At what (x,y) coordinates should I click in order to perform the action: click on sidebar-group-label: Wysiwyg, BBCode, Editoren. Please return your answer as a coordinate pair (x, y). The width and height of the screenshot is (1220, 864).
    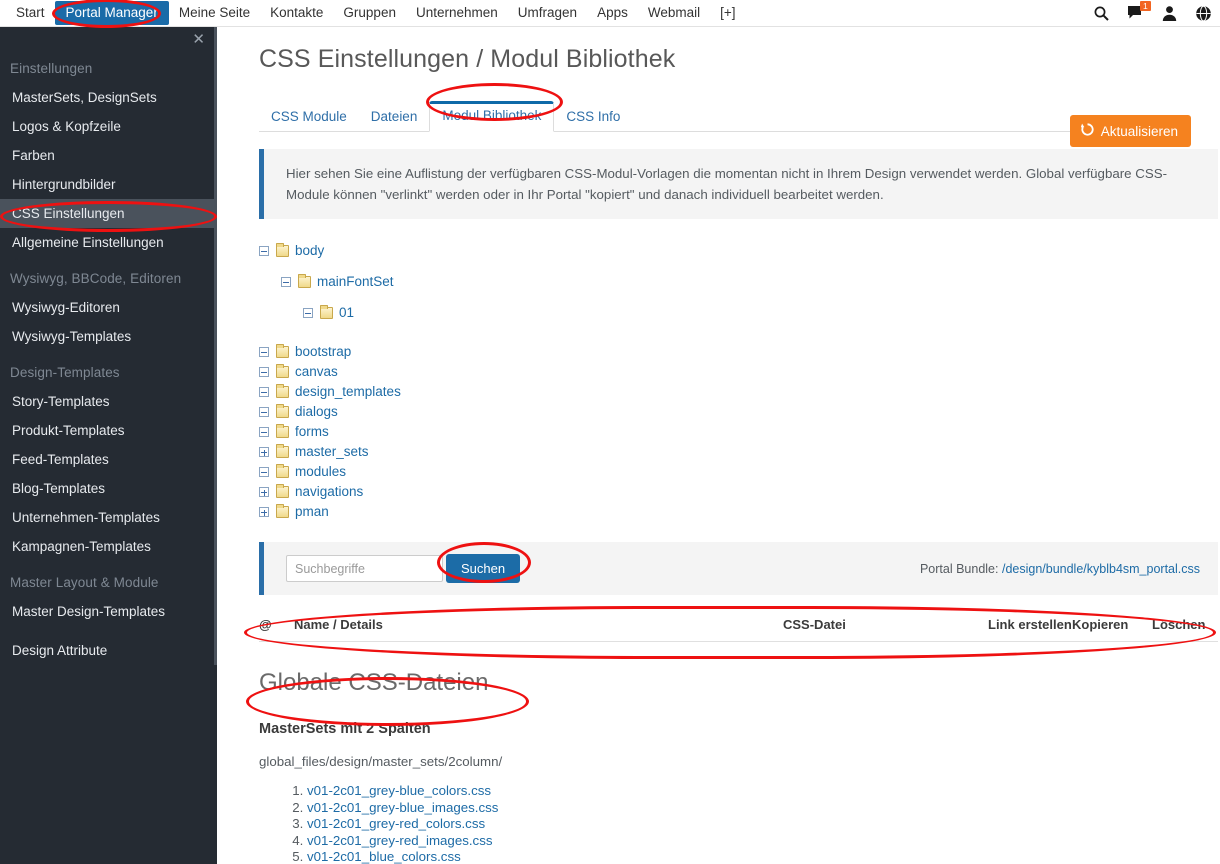
    Looking at the image, I should click on (96, 278).